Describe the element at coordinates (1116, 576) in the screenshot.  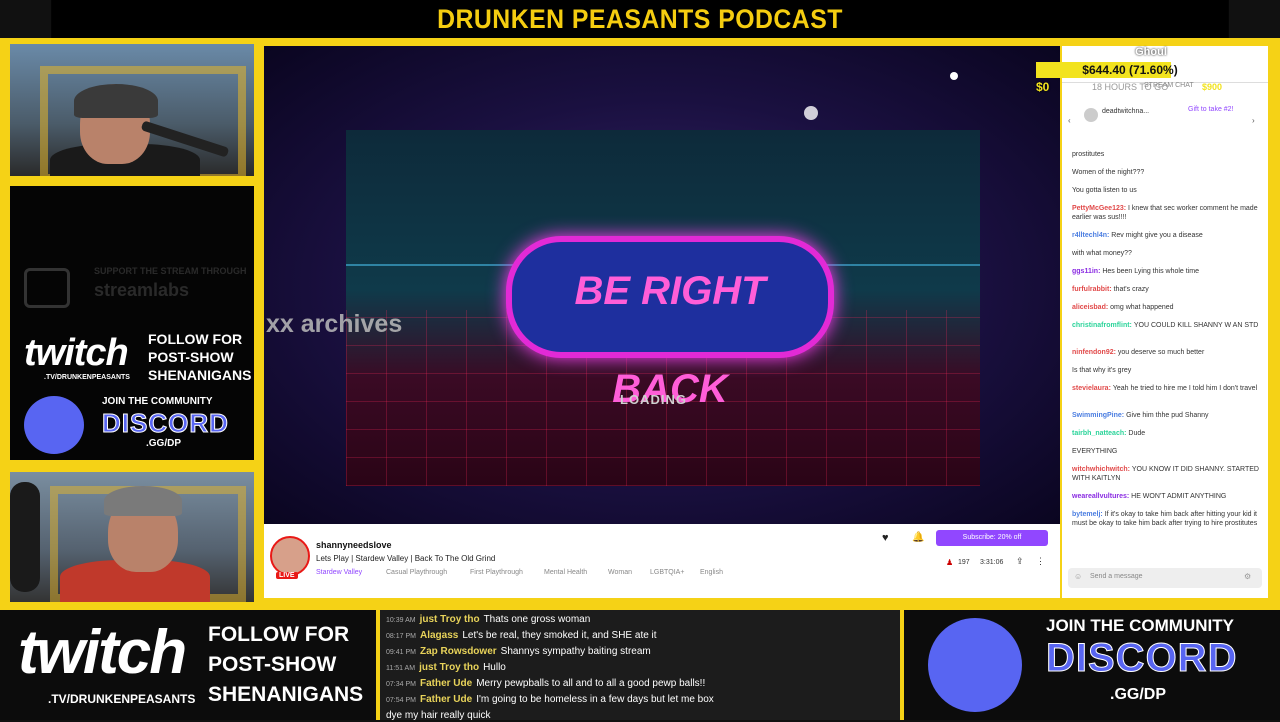
I see `chat-input-placeholder: Send a message` at that location.